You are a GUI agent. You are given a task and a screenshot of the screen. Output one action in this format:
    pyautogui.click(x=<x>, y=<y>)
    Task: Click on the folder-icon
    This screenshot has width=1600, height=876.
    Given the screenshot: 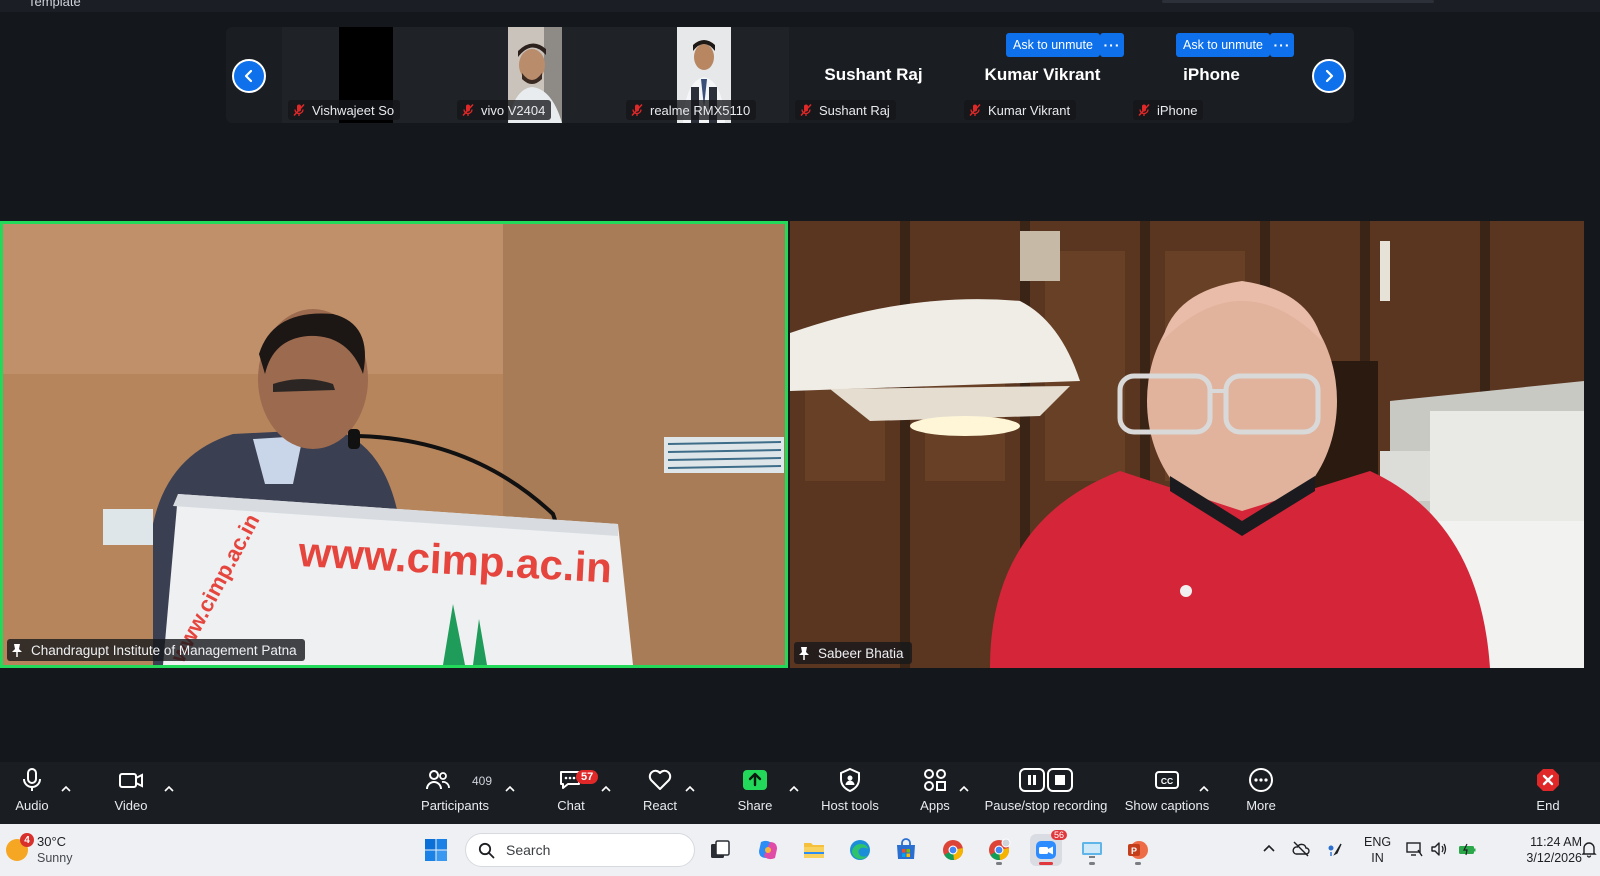 What is the action you would take?
    pyautogui.click(x=814, y=850)
    